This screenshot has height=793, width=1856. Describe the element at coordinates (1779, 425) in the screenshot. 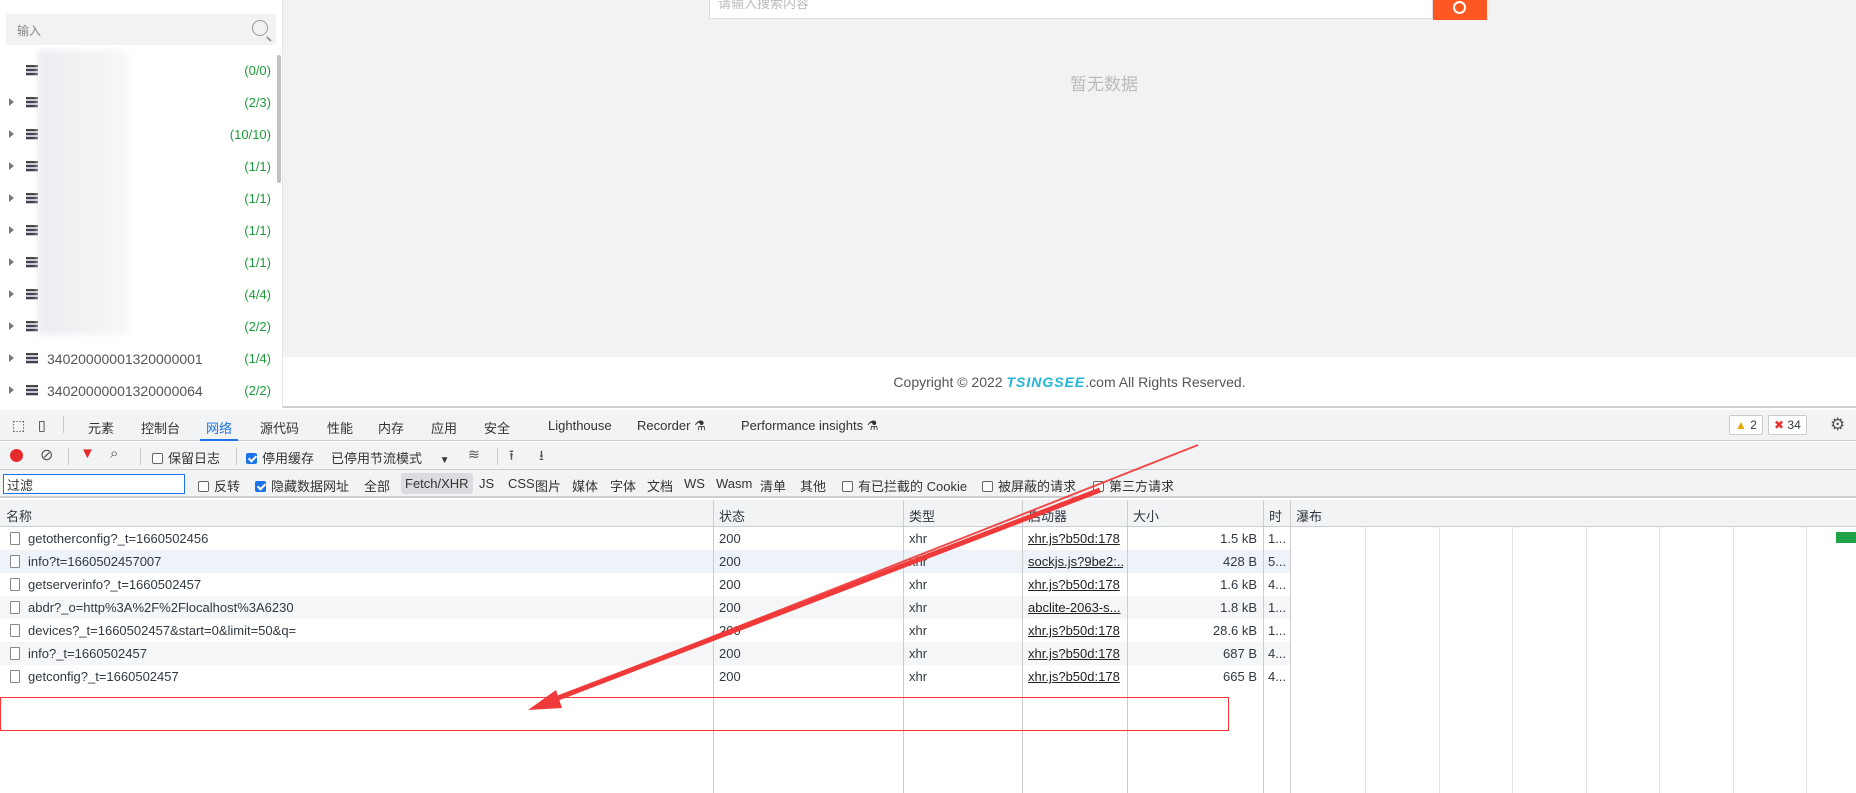

I see `error-icon: ✖` at that location.